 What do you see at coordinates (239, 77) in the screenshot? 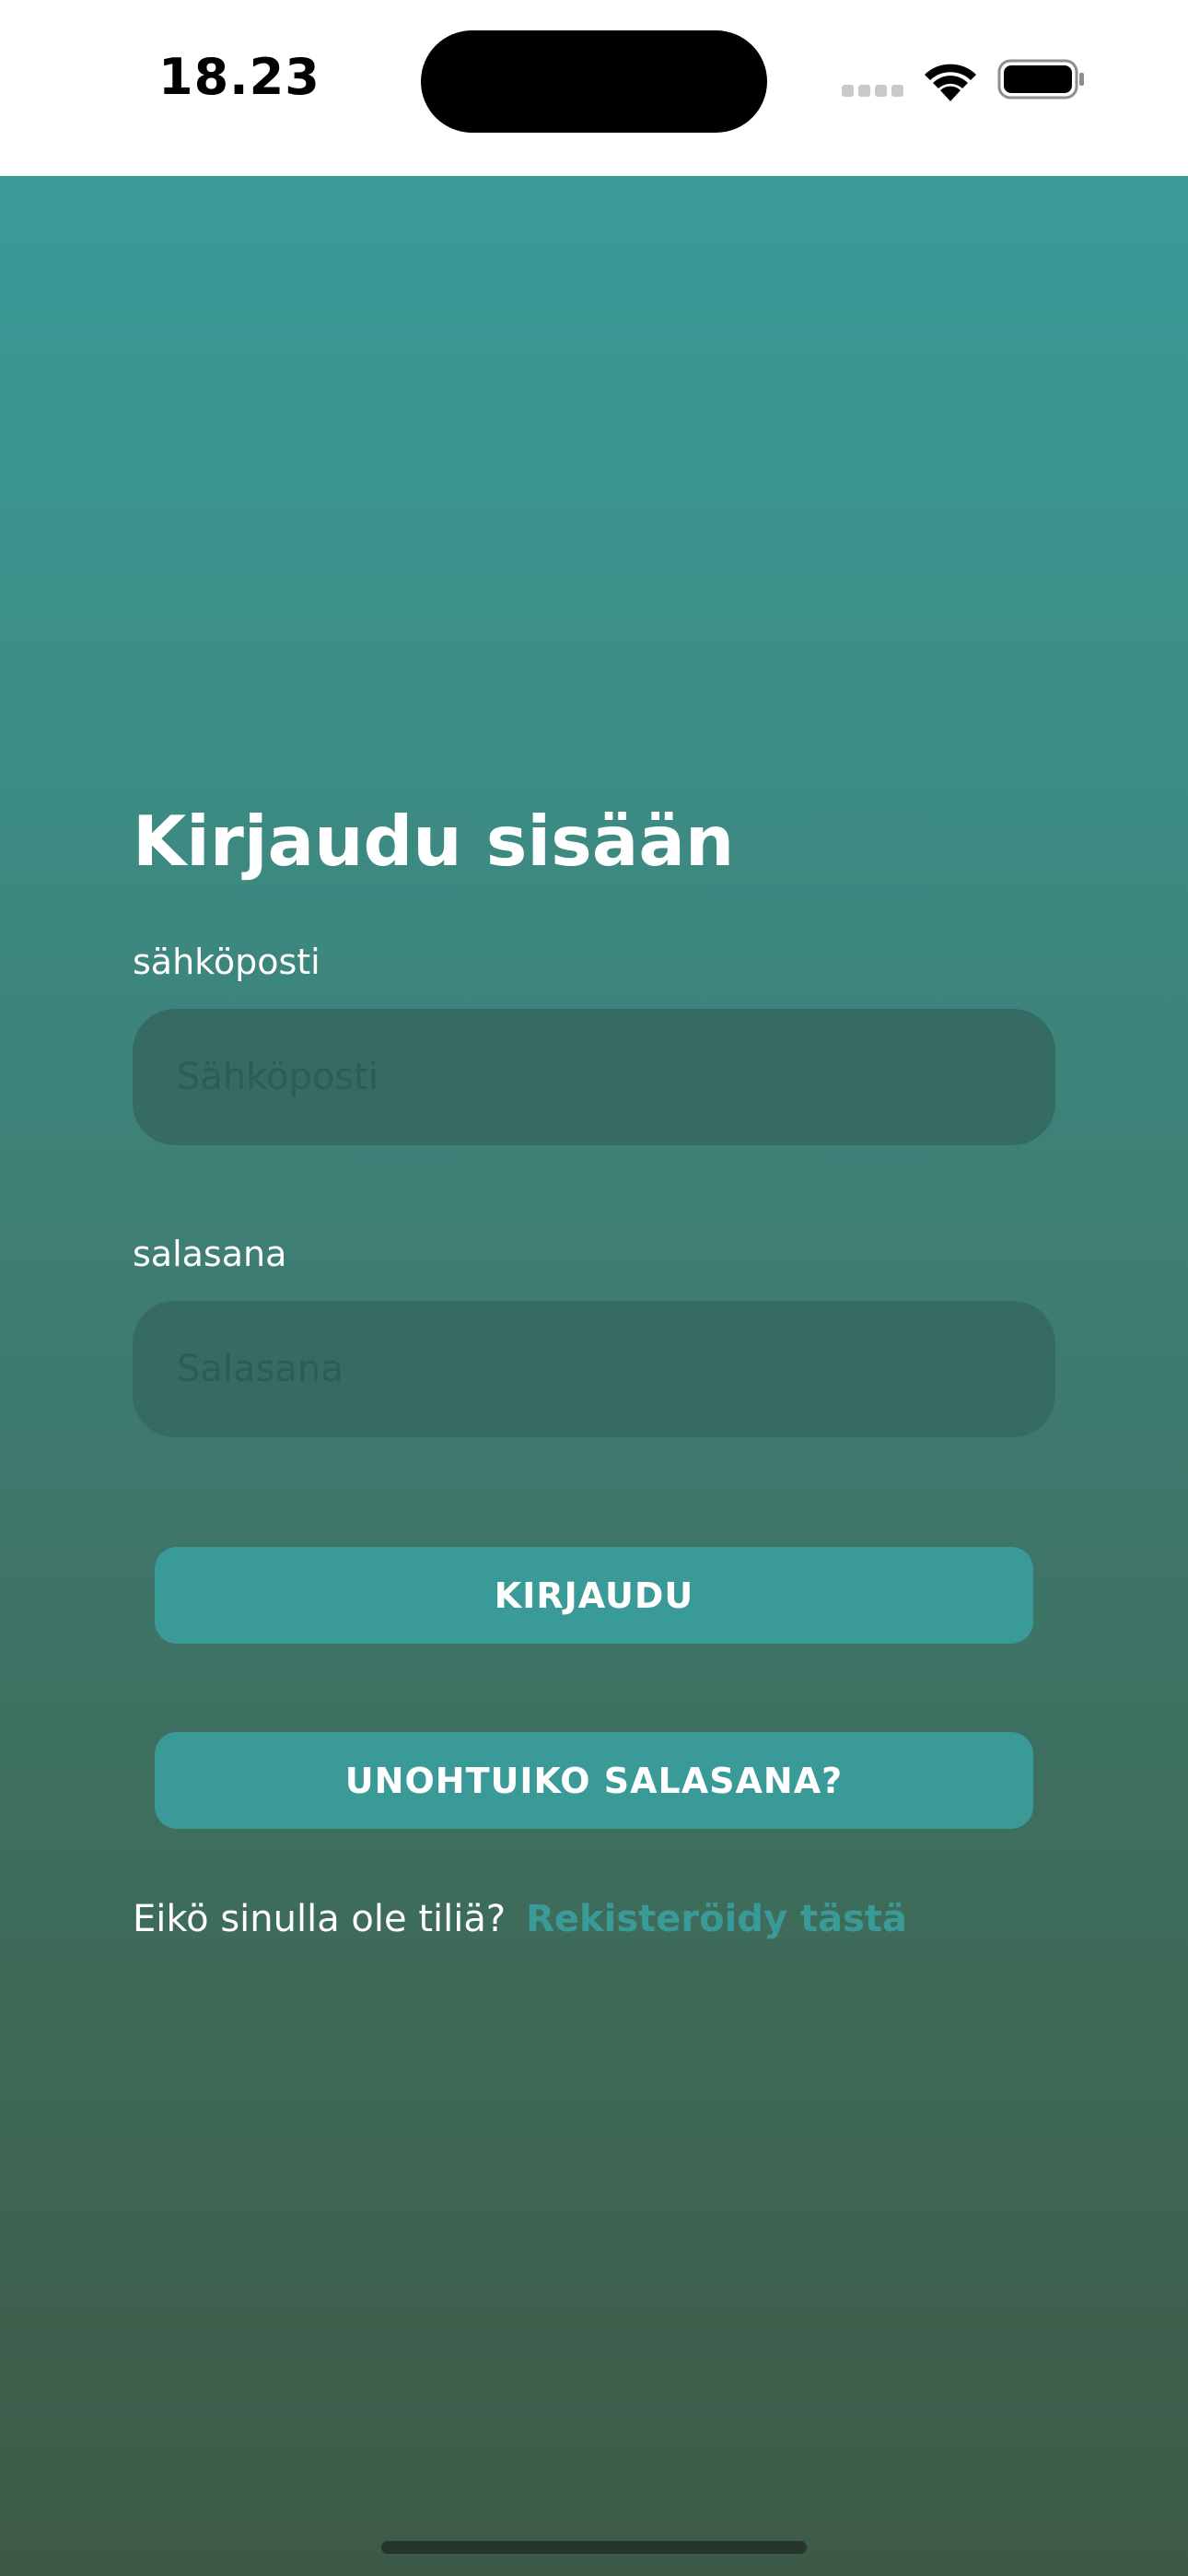
I see `status-time: 18.23` at bounding box center [239, 77].